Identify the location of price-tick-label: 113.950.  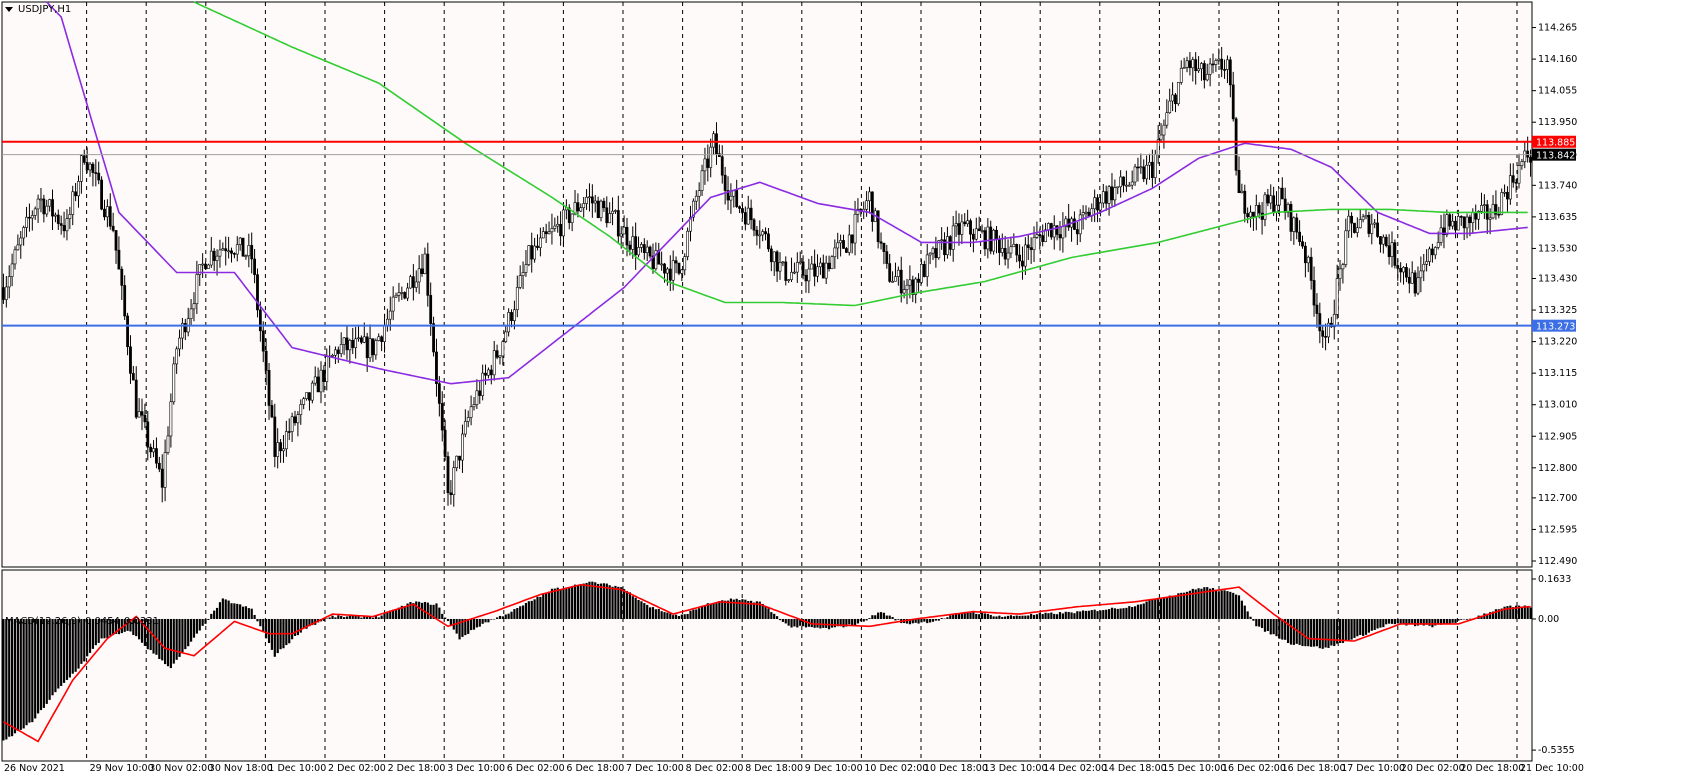
(1557, 122).